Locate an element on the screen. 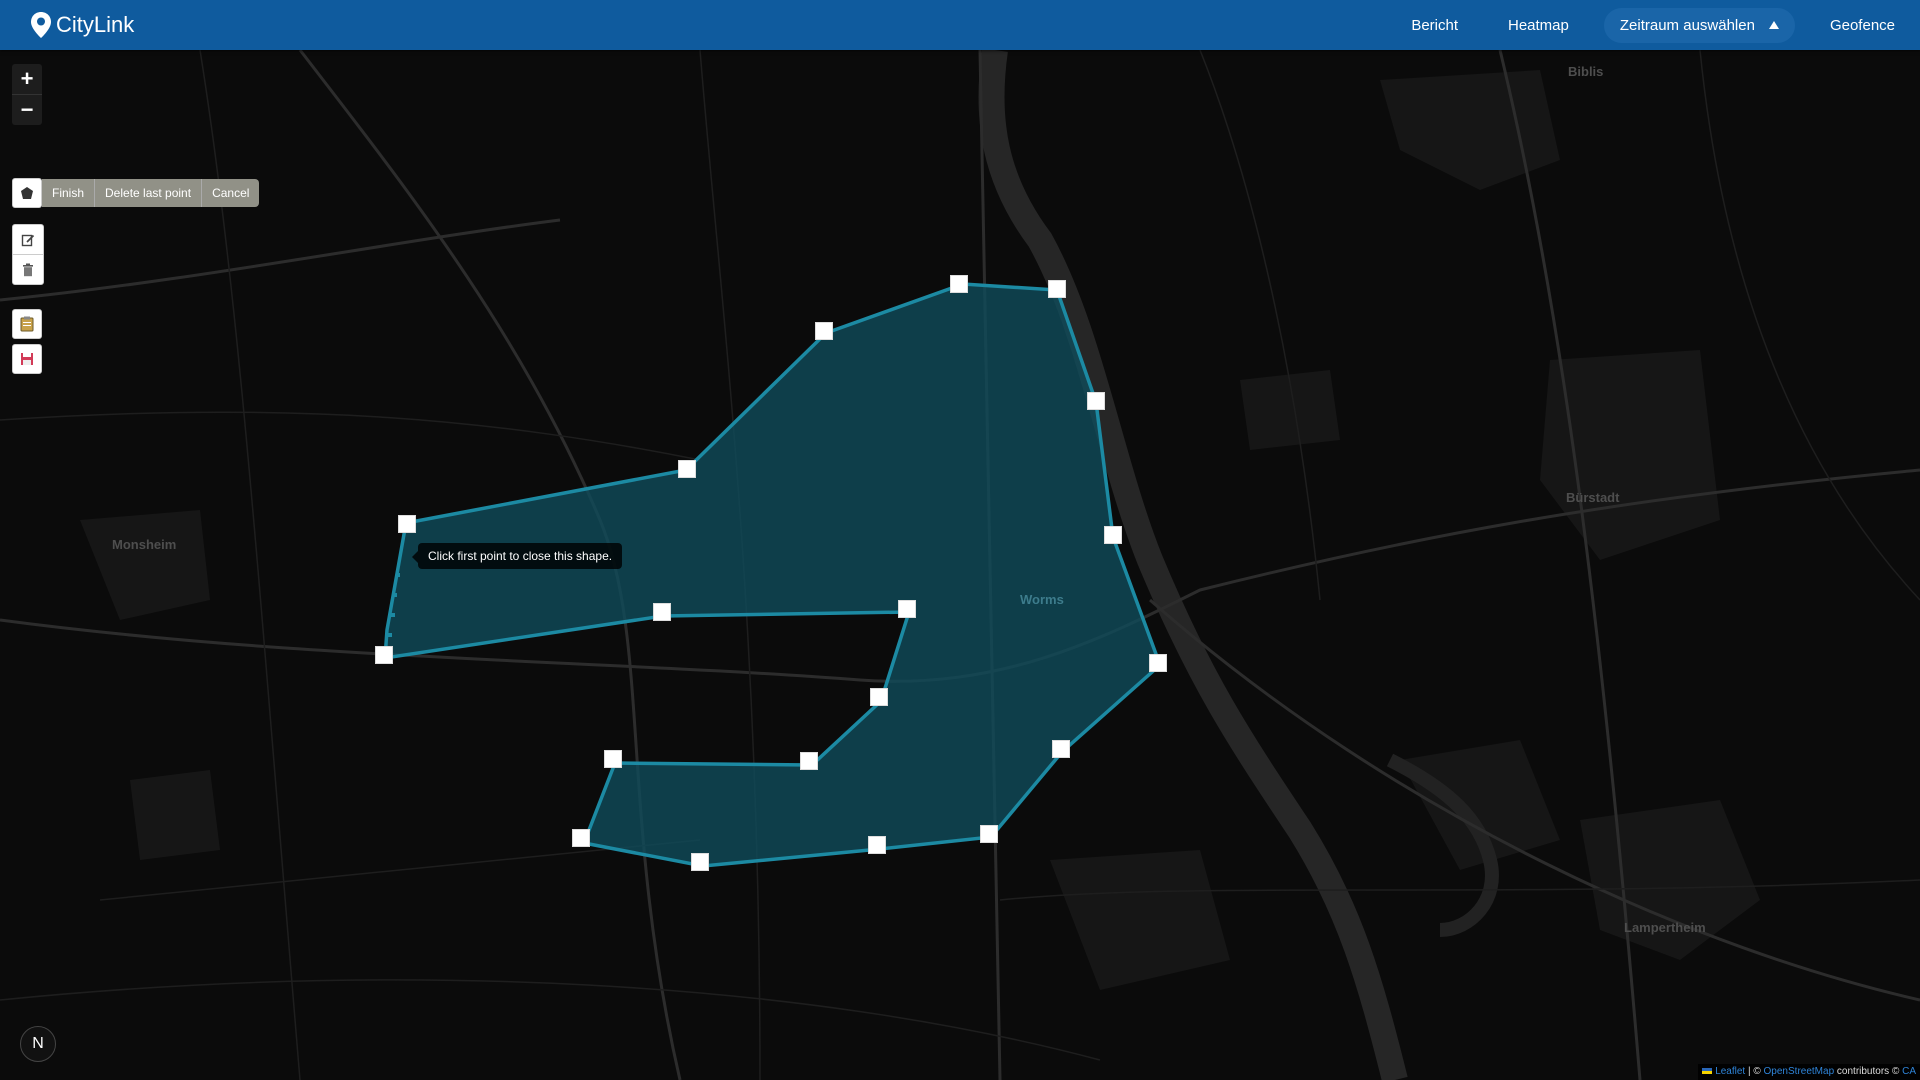 The height and width of the screenshot is (1080, 1920). trash-icon is located at coordinates (28, 269).